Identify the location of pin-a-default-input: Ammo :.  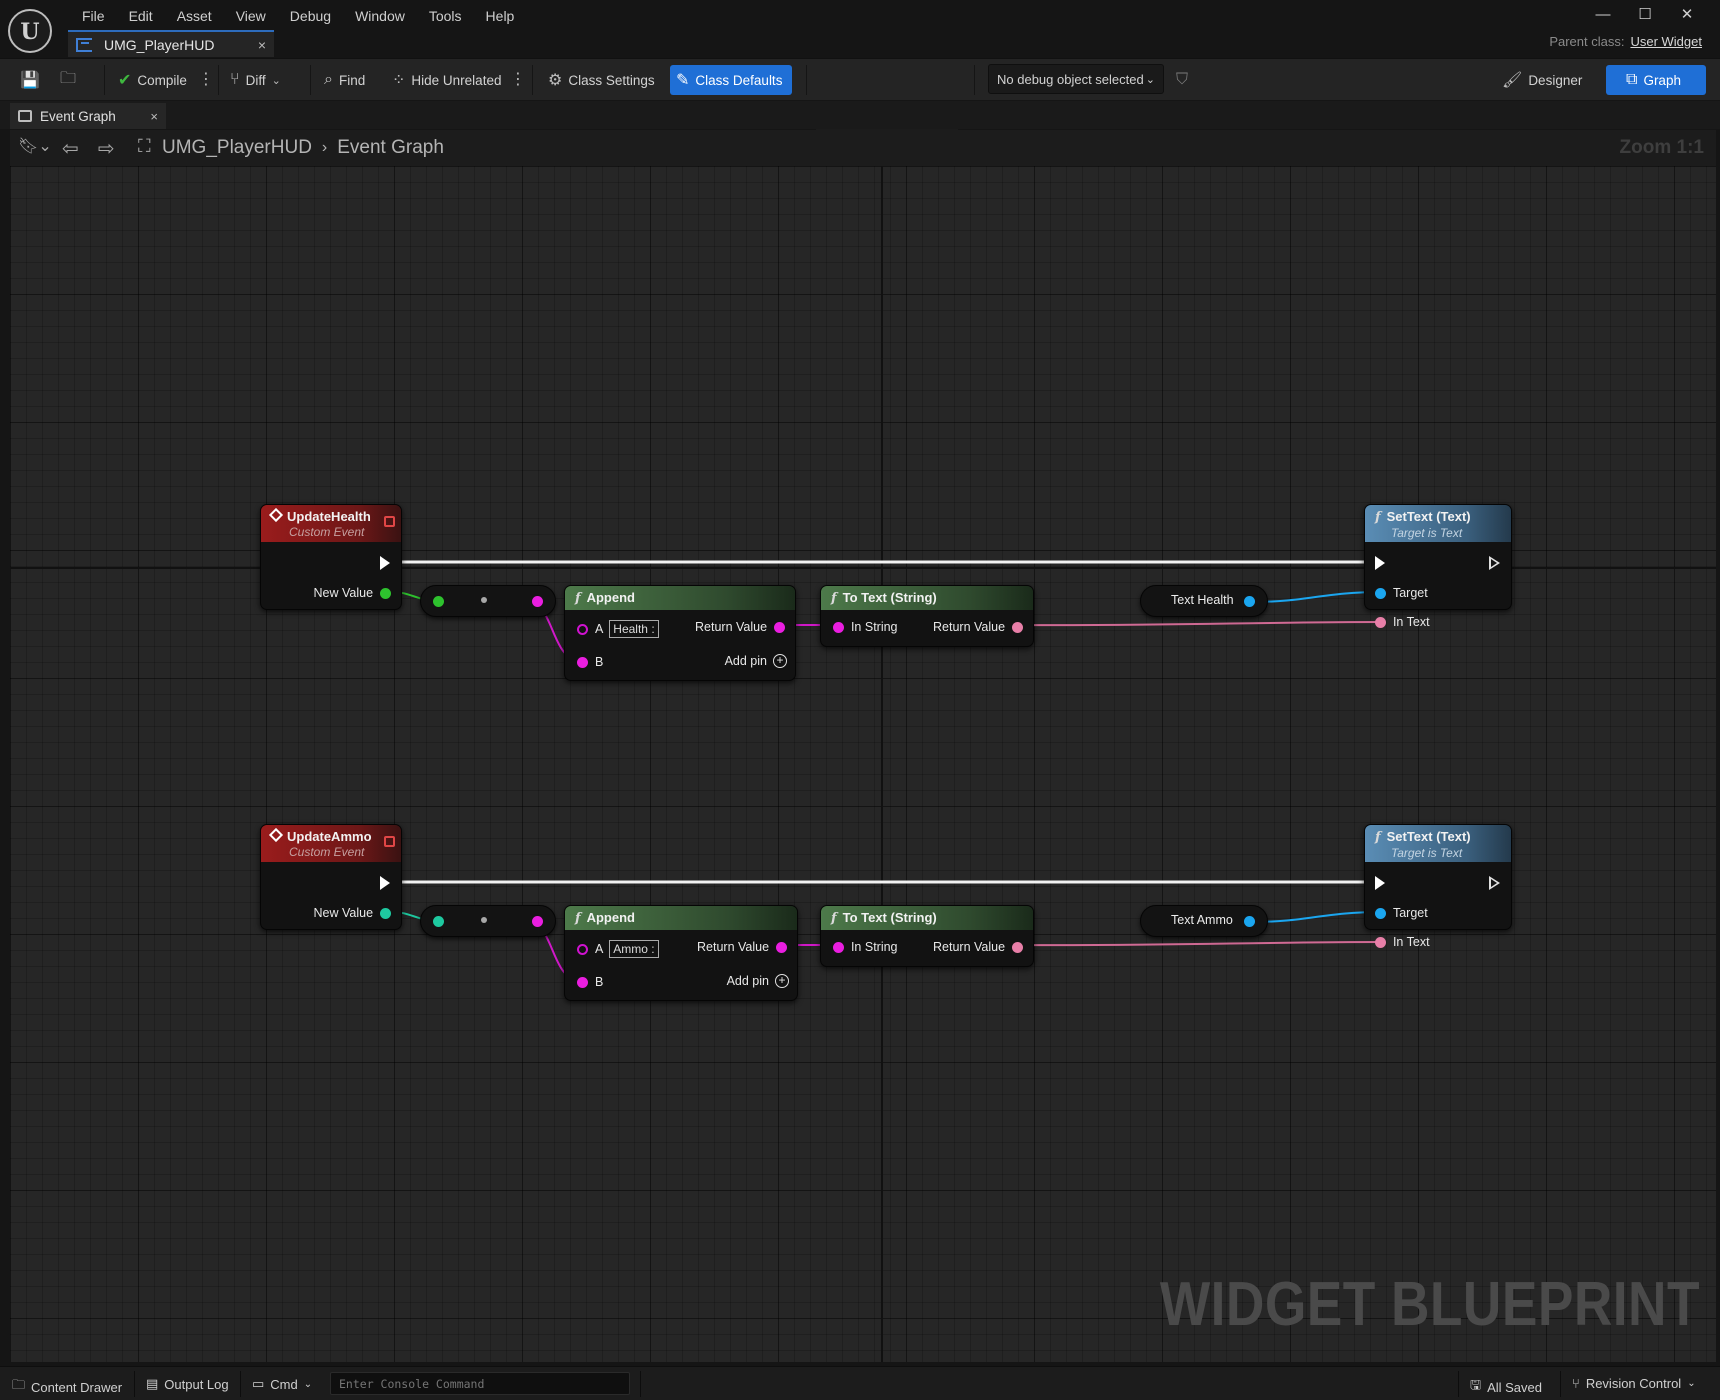
(634, 949).